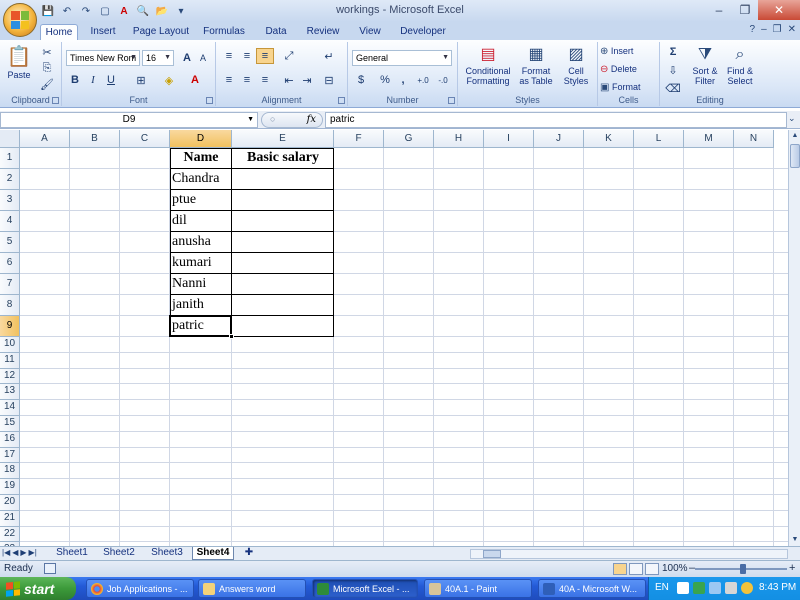 The height and width of the screenshot is (600, 800). I want to click on font-name-select: Times New Rom ▼, so click(103, 58).